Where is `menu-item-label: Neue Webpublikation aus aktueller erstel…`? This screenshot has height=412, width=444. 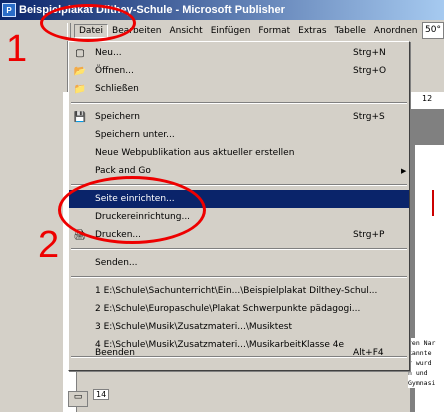
menu-item-label: Neue Webpublikation aus aktueller erstel… is located at coordinates (195, 153).